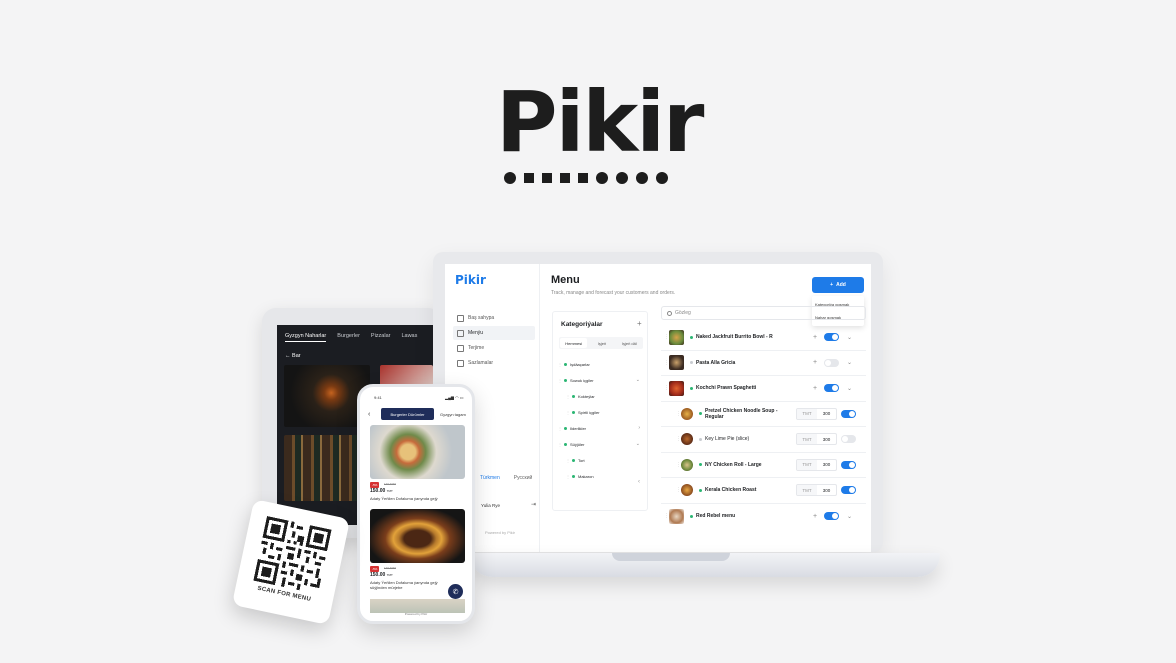 This screenshot has height=663, width=1176. Describe the element at coordinates (639, 323) in the screenshot. I see `add-category-icon: +` at that location.